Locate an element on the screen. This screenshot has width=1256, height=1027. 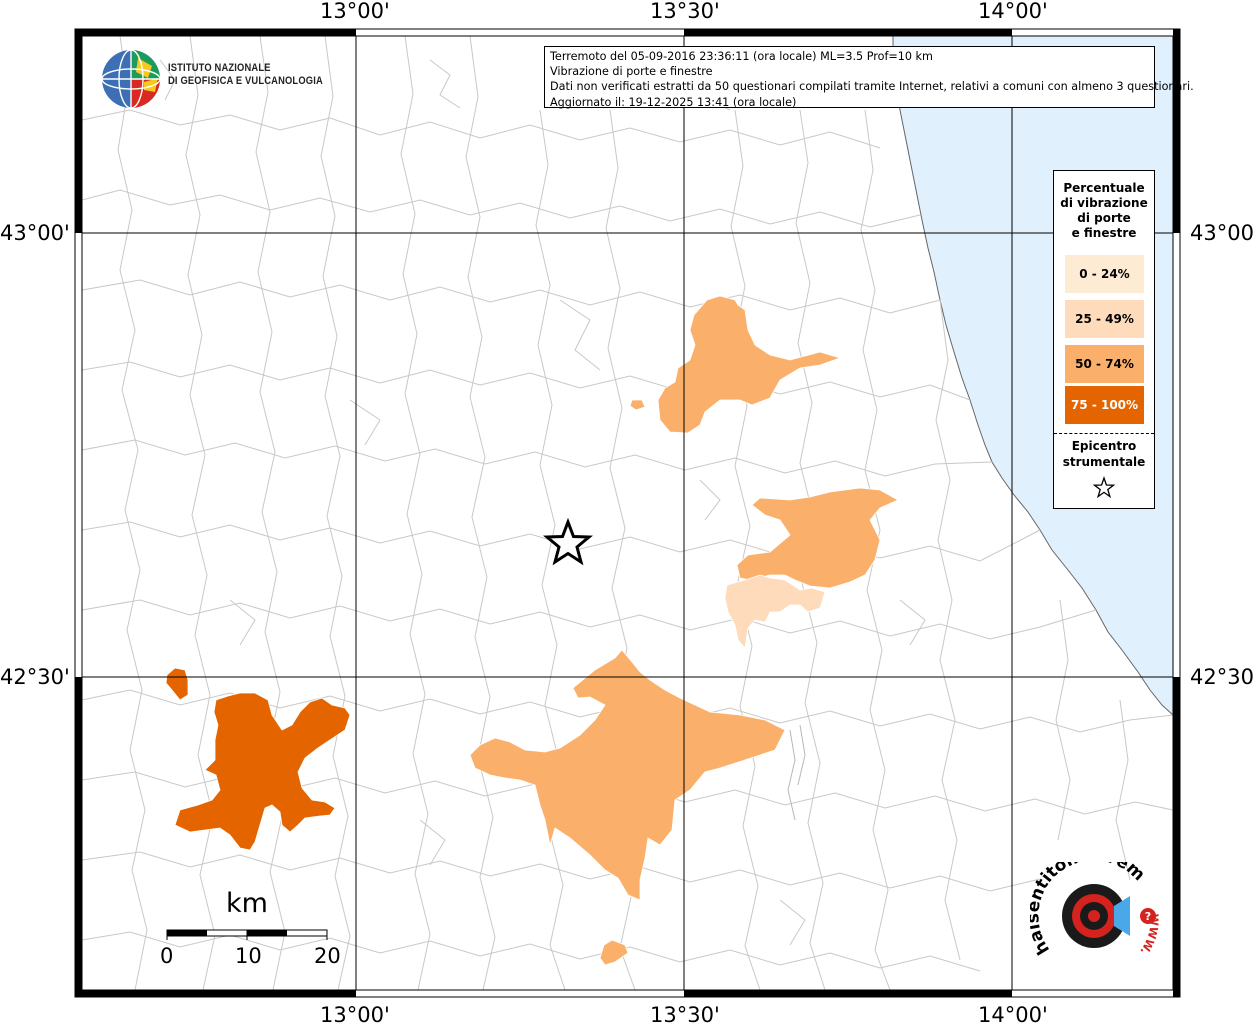
legend-item-75-100: 75 - 100% is located at coordinates (1104, 405).